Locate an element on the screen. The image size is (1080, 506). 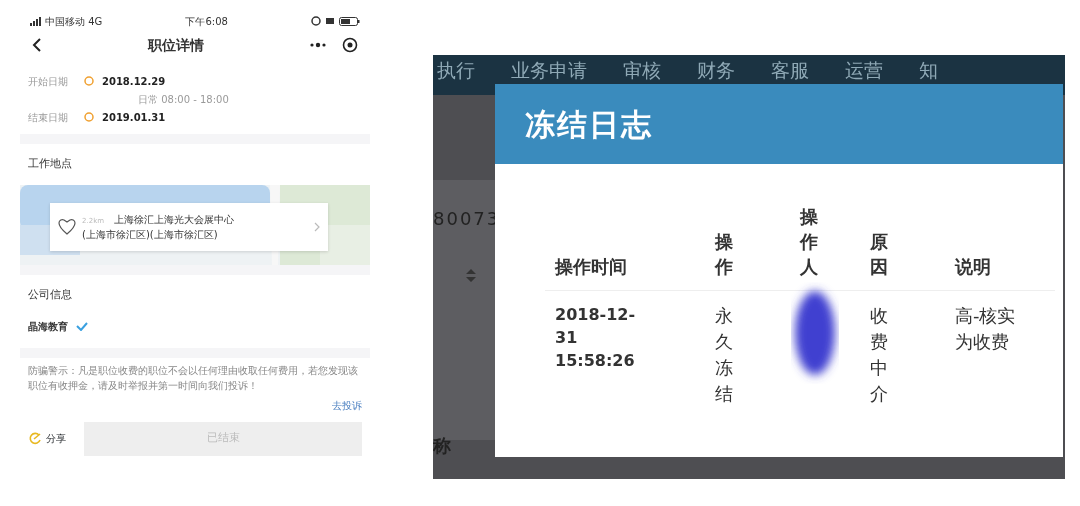
carrier-label: 中国移动 4G is located at coordinates (74, 21).